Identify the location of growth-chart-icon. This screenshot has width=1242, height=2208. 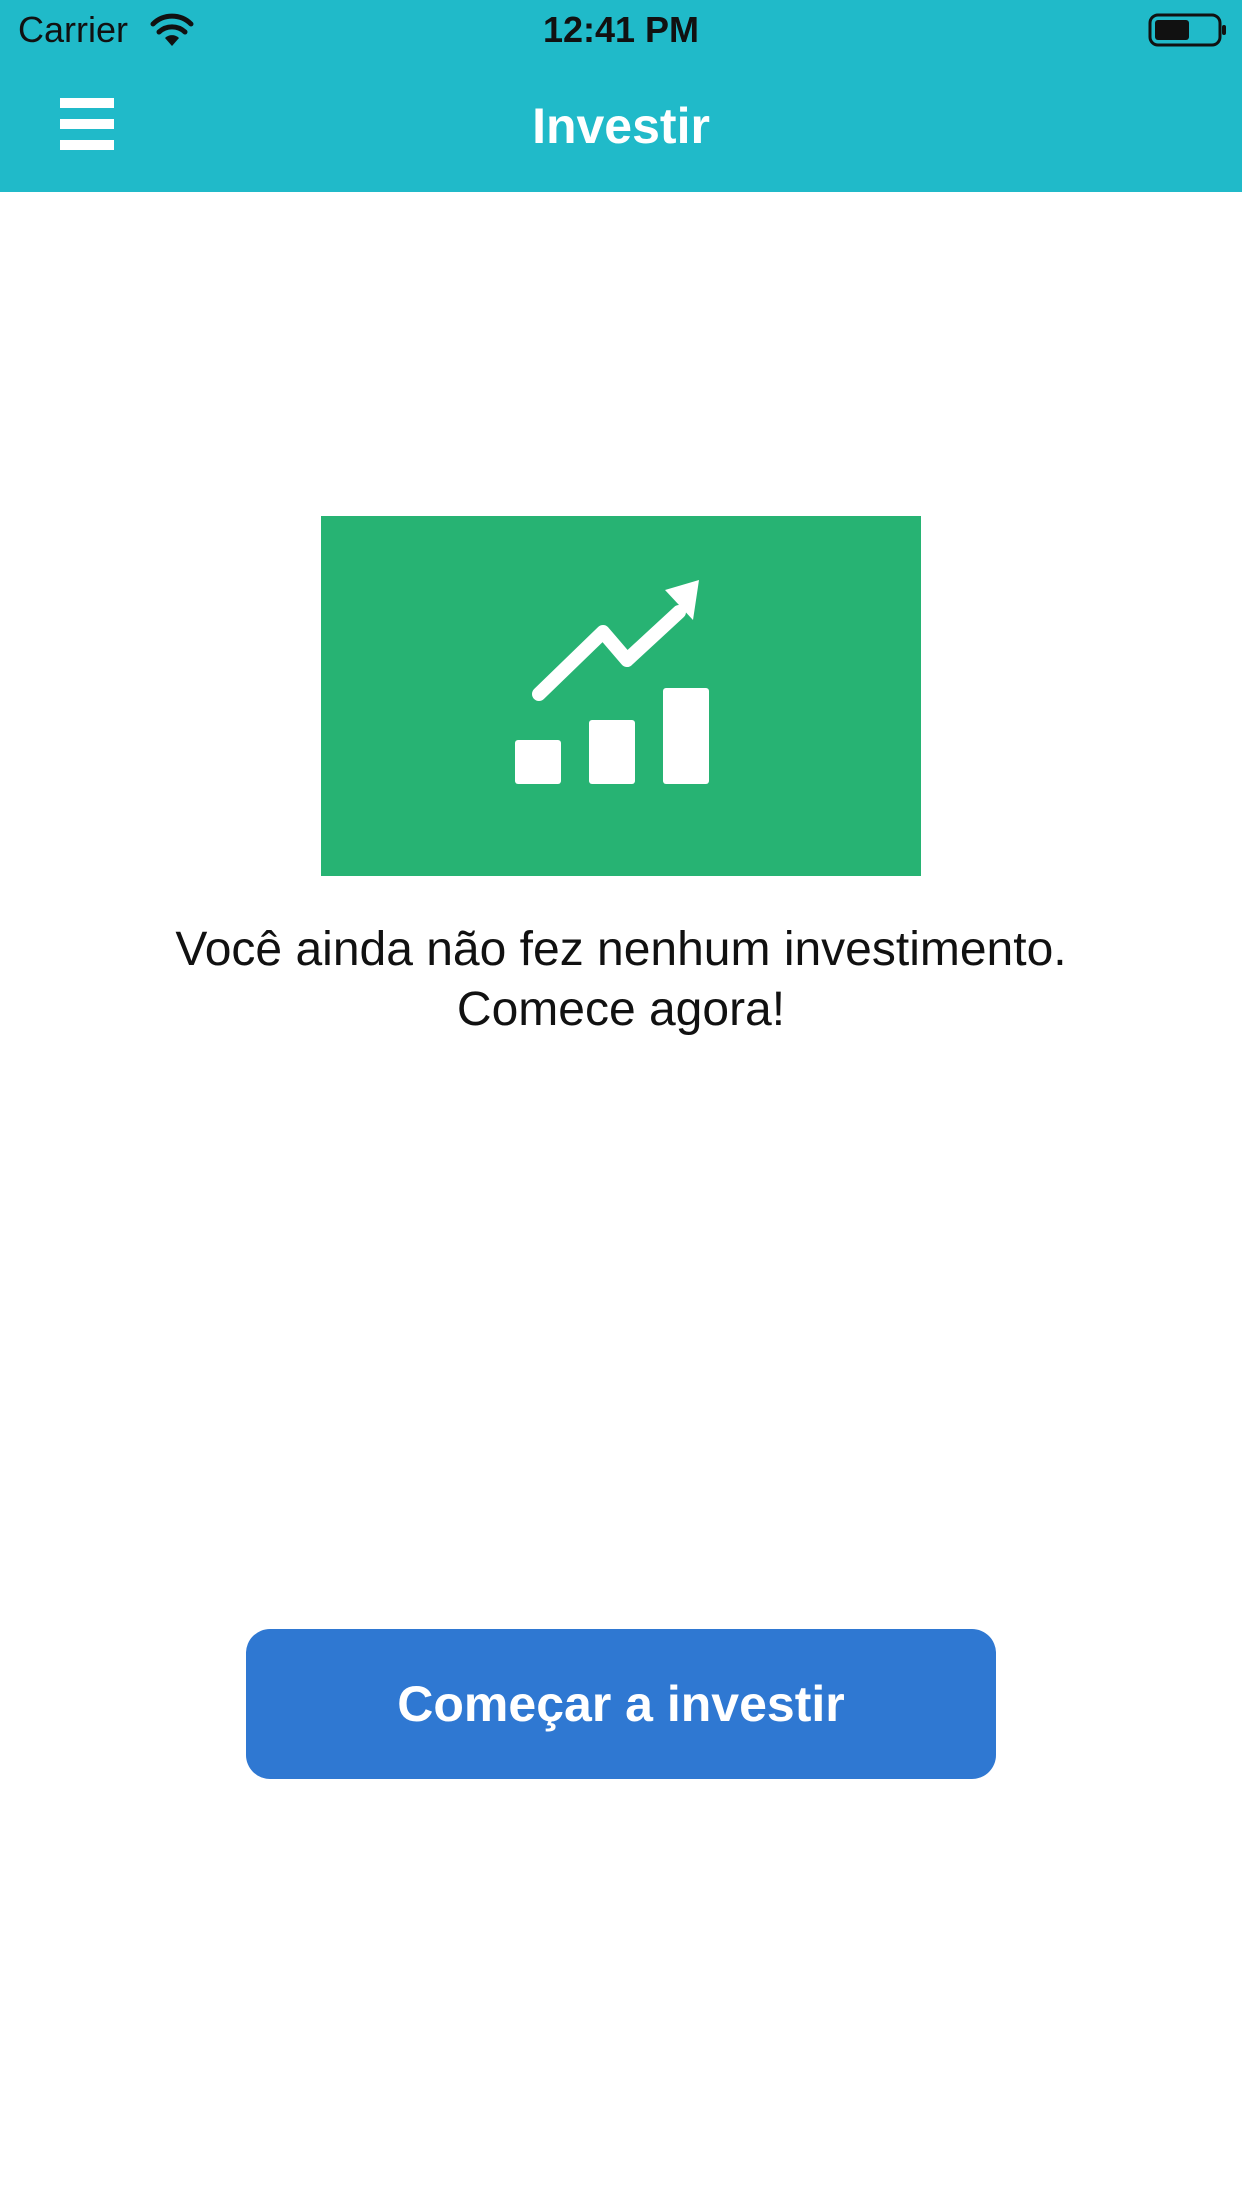
(612, 682).